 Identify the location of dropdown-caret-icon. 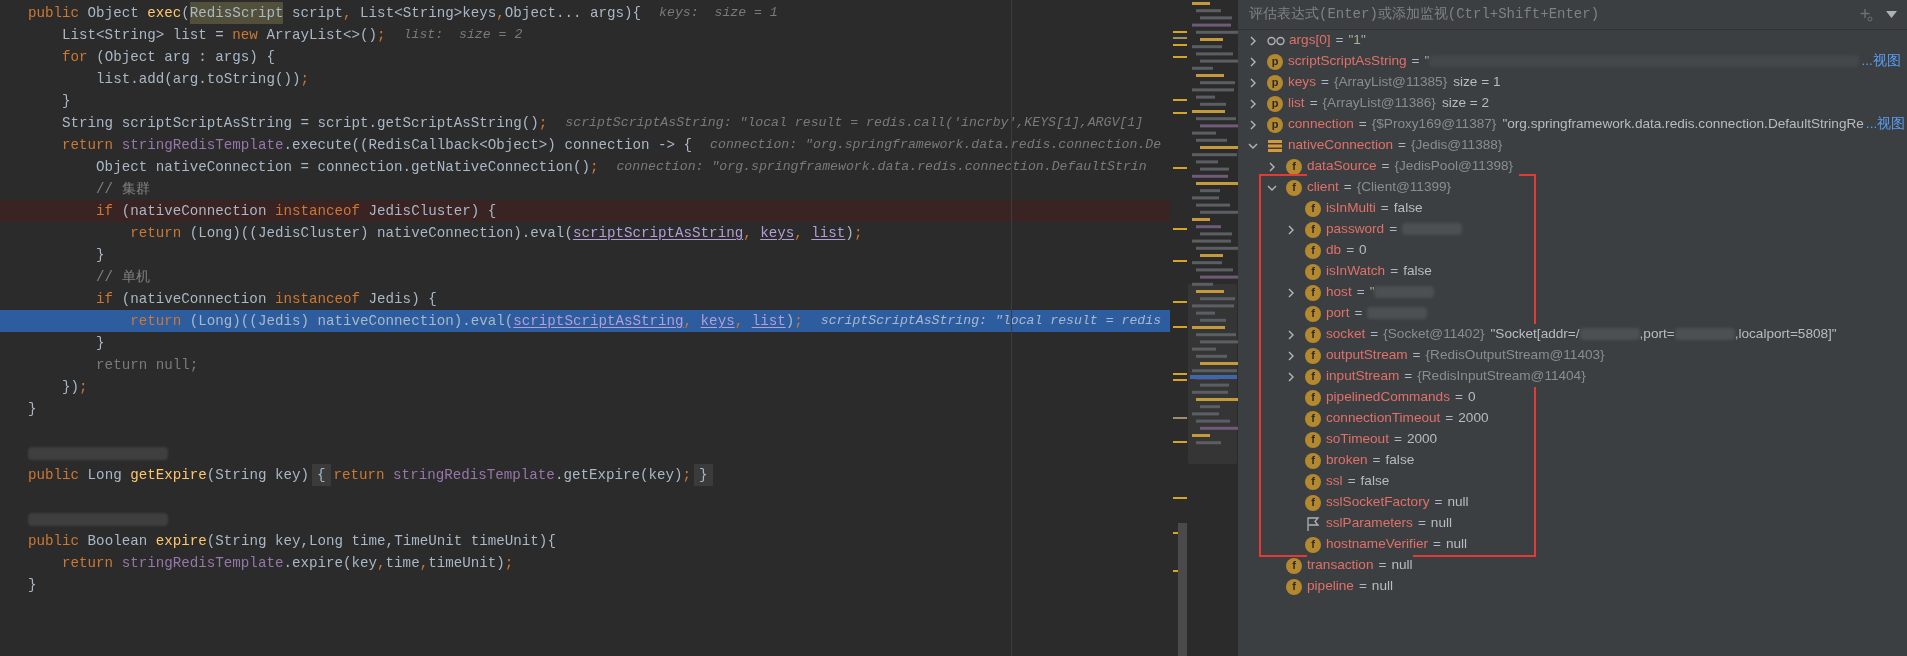
(1891, 14).